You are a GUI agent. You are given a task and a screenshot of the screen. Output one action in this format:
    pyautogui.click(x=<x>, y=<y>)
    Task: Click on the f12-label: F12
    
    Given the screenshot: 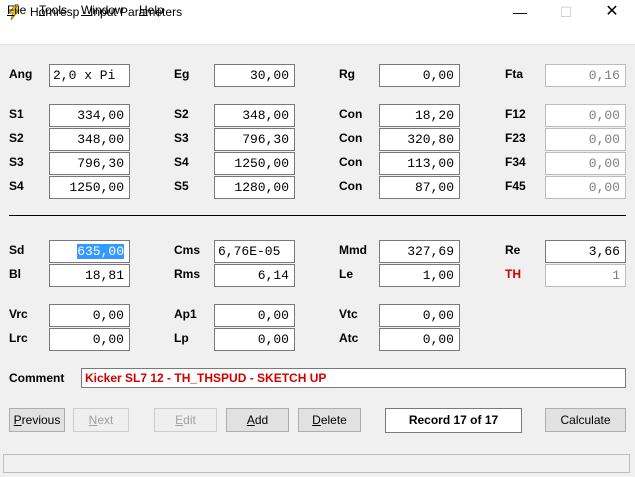 What is the action you would take?
    pyautogui.click(x=515, y=114)
    